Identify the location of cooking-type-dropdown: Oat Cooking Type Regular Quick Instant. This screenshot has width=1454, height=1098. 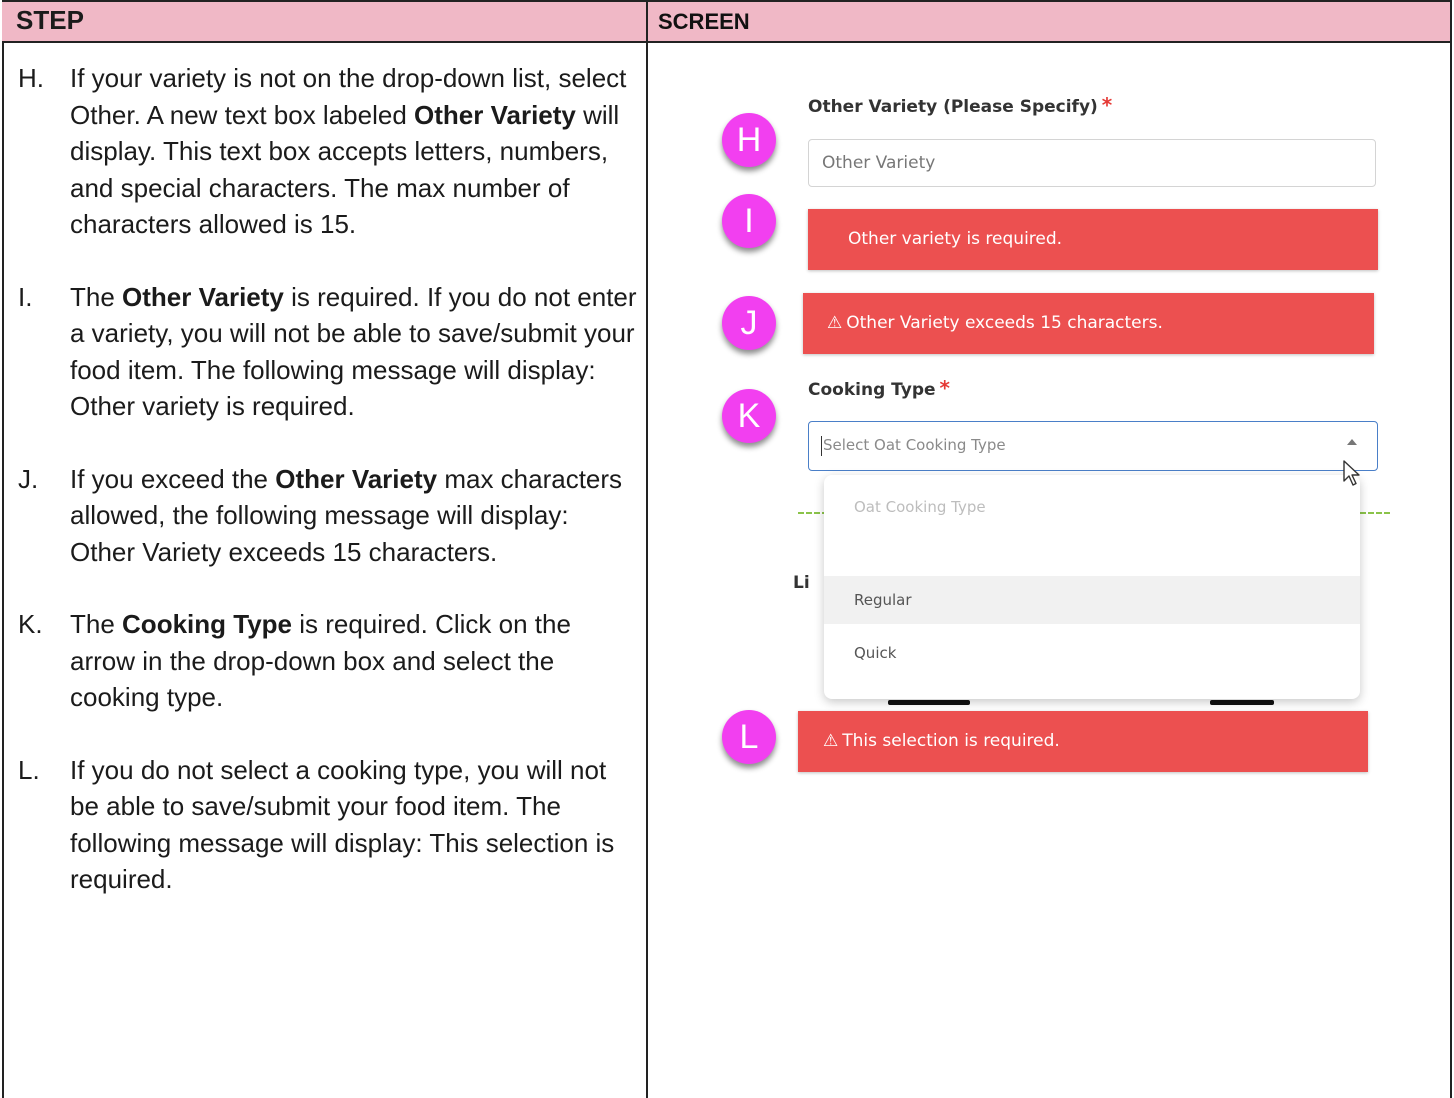
(1092, 587).